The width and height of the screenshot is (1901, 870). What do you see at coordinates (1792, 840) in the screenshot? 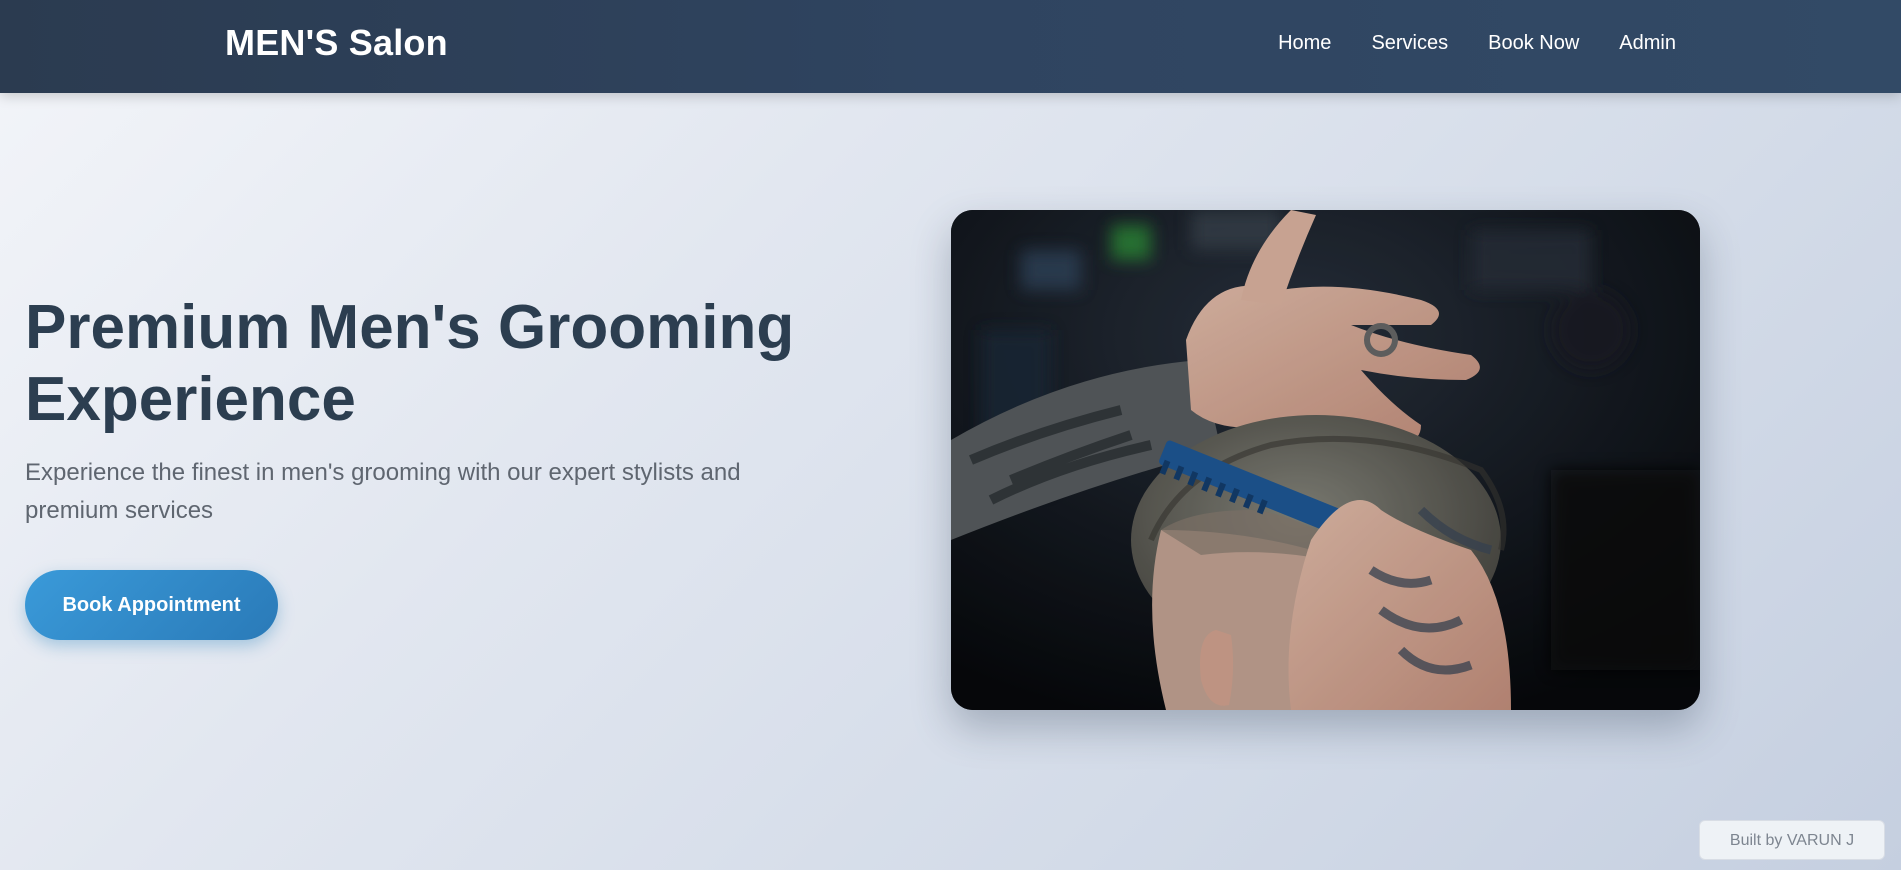
I see `built-by-credit: Built by VARUN J` at bounding box center [1792, 840].